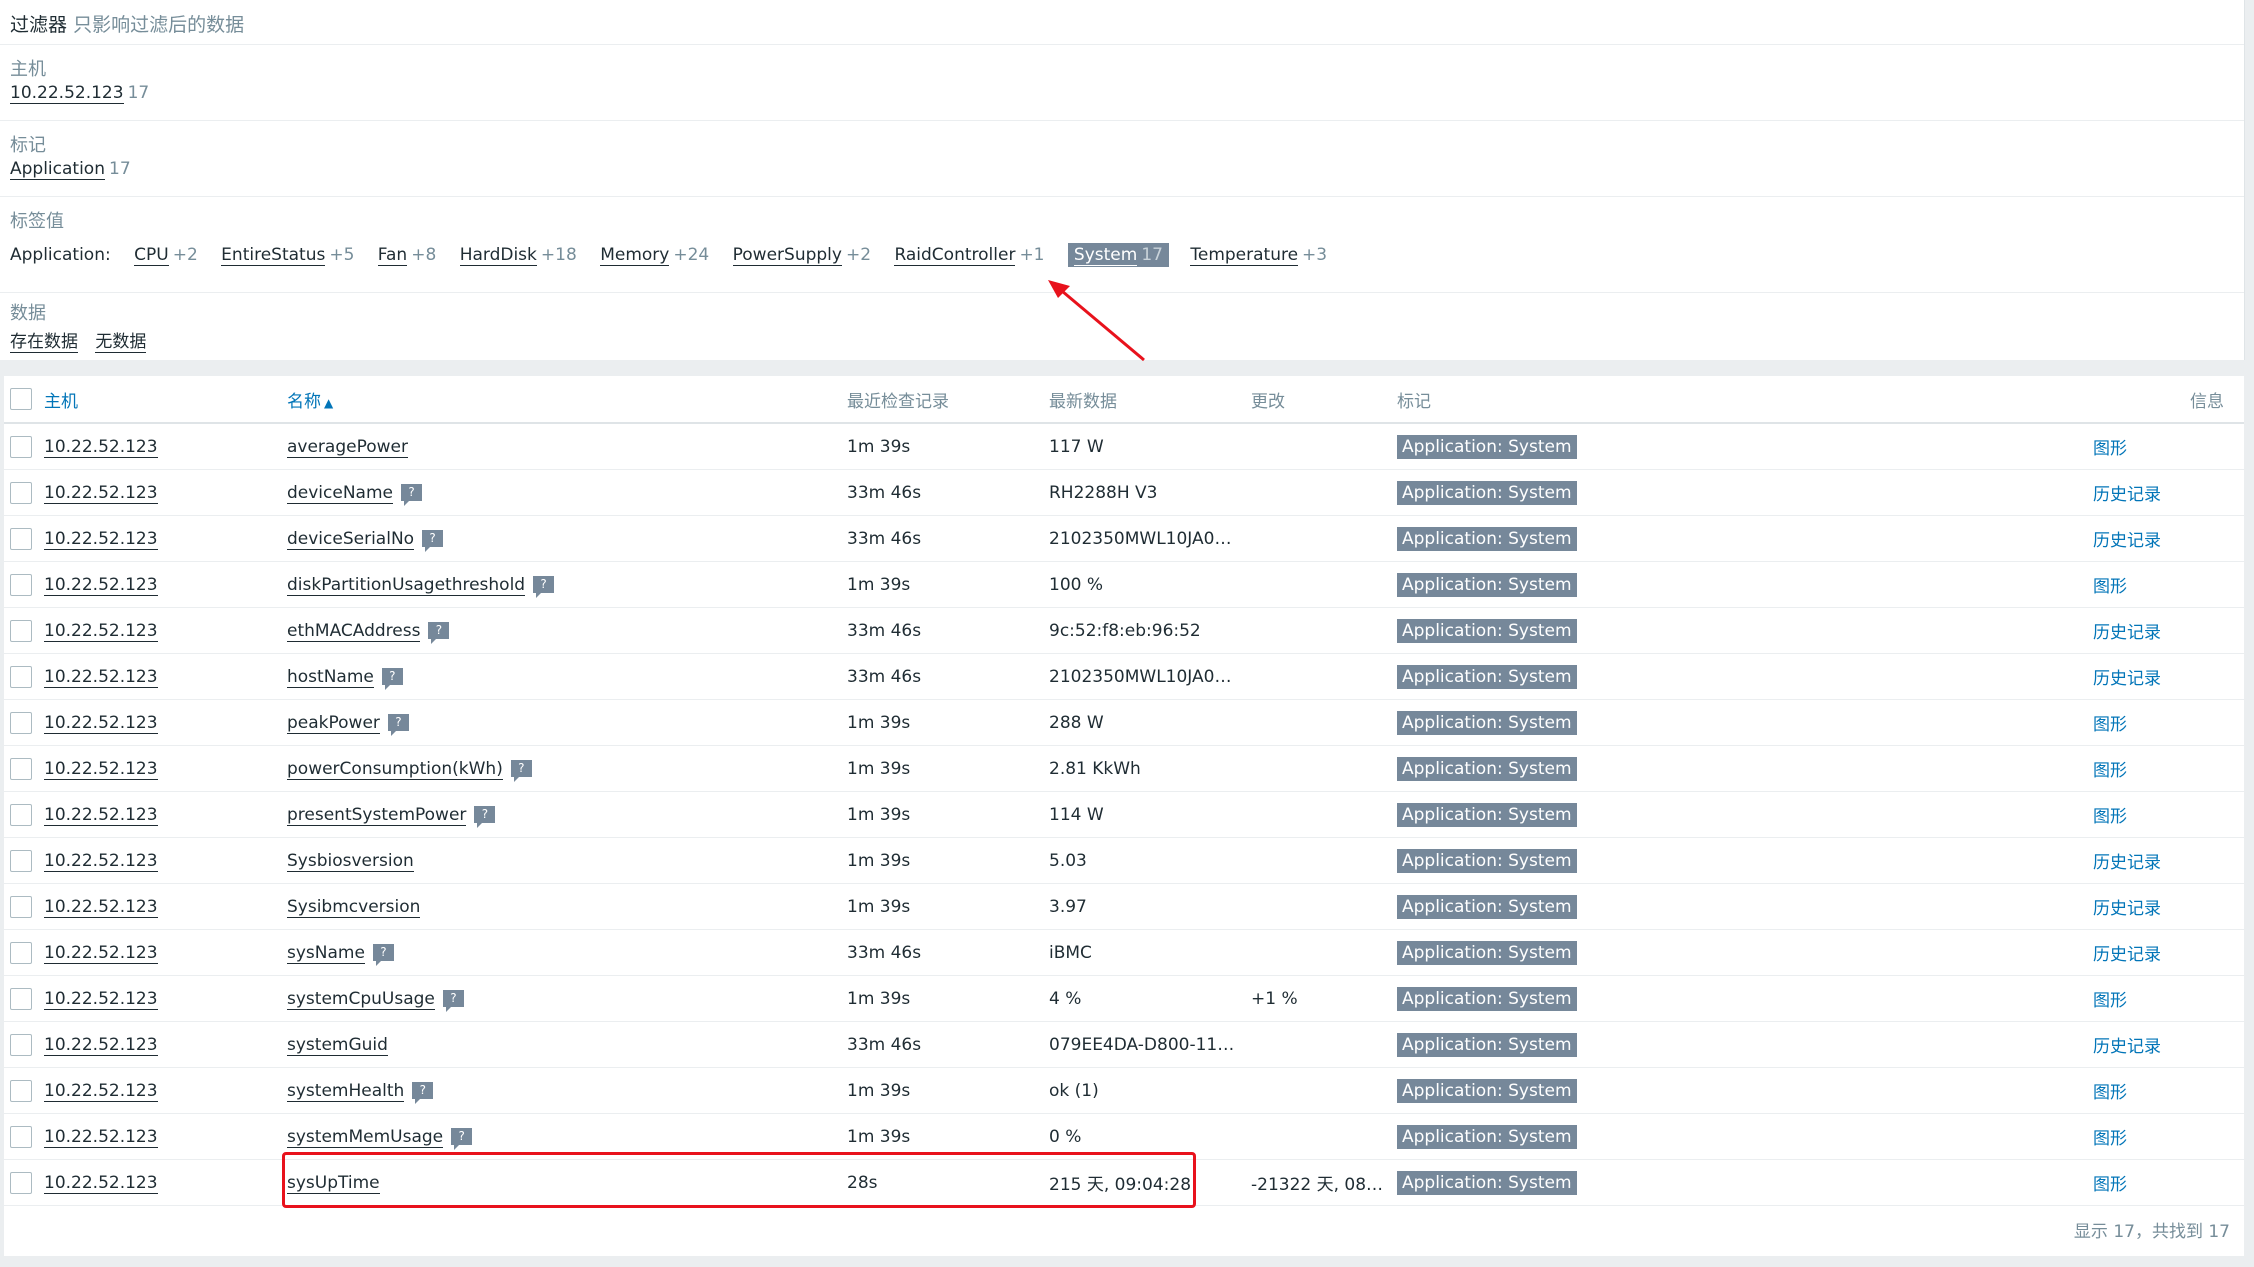 Image resolution: width=2254 pixels, height=1267 pixels. I want to click on tagvalue-link: CPU, so click(151, 255).